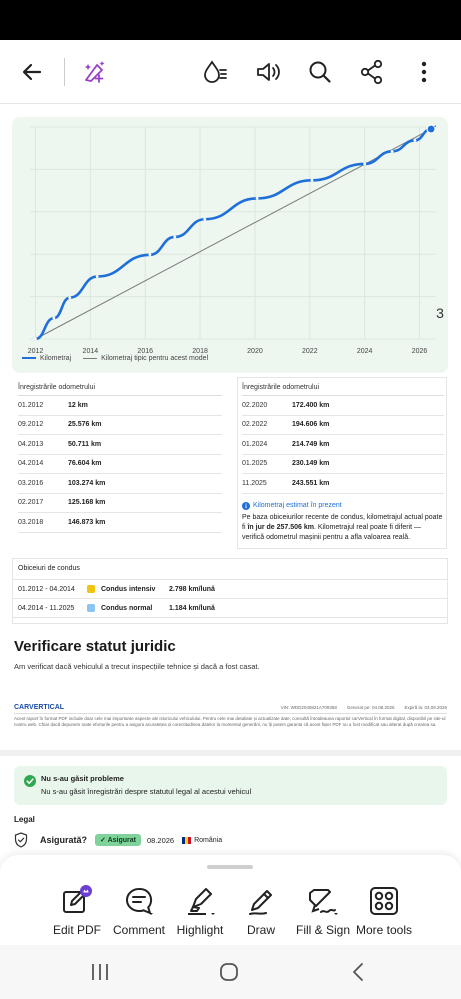 The width and height of the screenshot is (461, 999). What do you see at coordinates (31, 405) in the screenshot?
I see `odometer-date: 01.2012` at bounding box center [31, 405].